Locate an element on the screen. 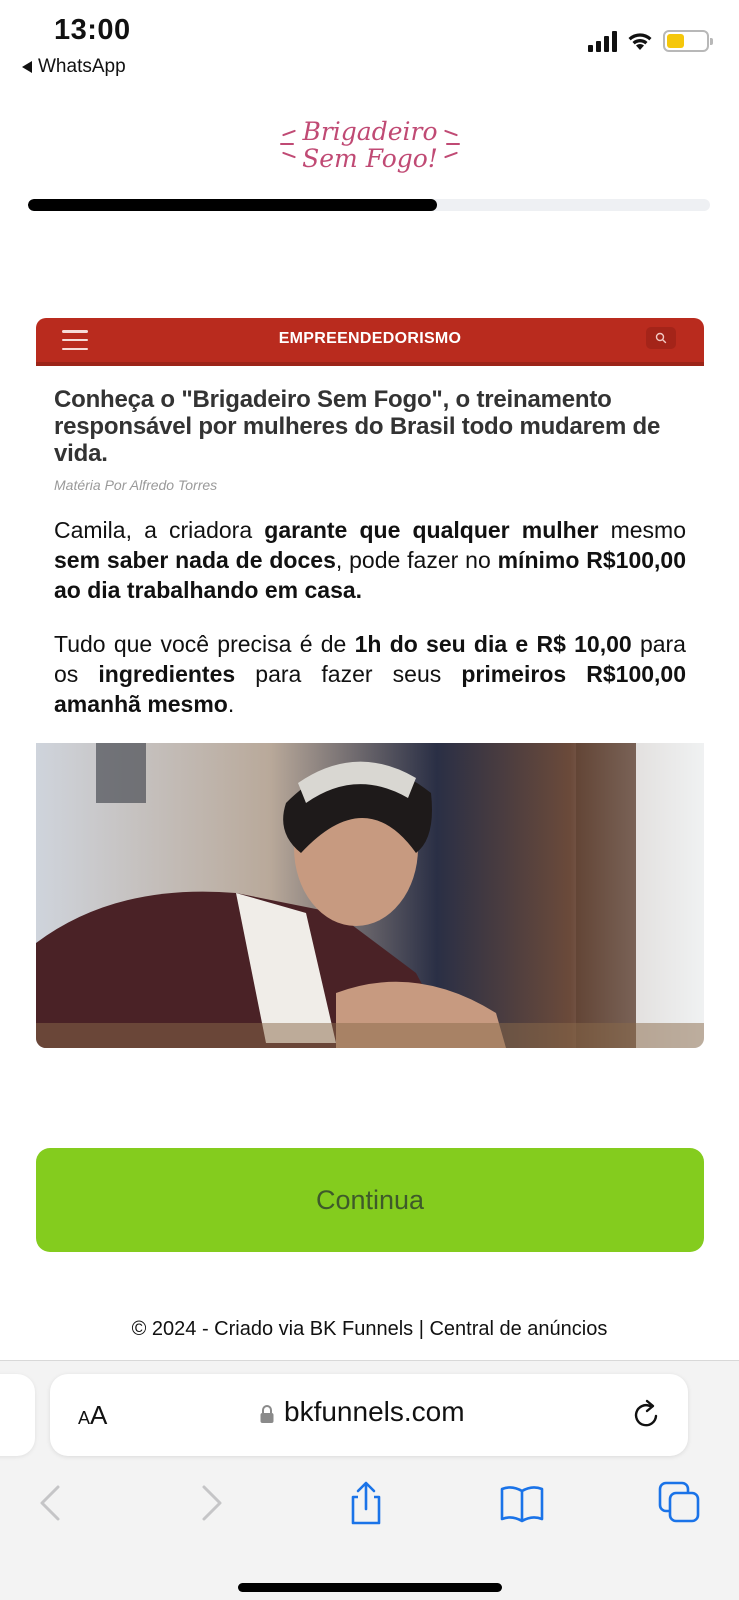 The width and height of the screenshot is (739, 1600). home-indicator is located at coordinates (370, 1587).